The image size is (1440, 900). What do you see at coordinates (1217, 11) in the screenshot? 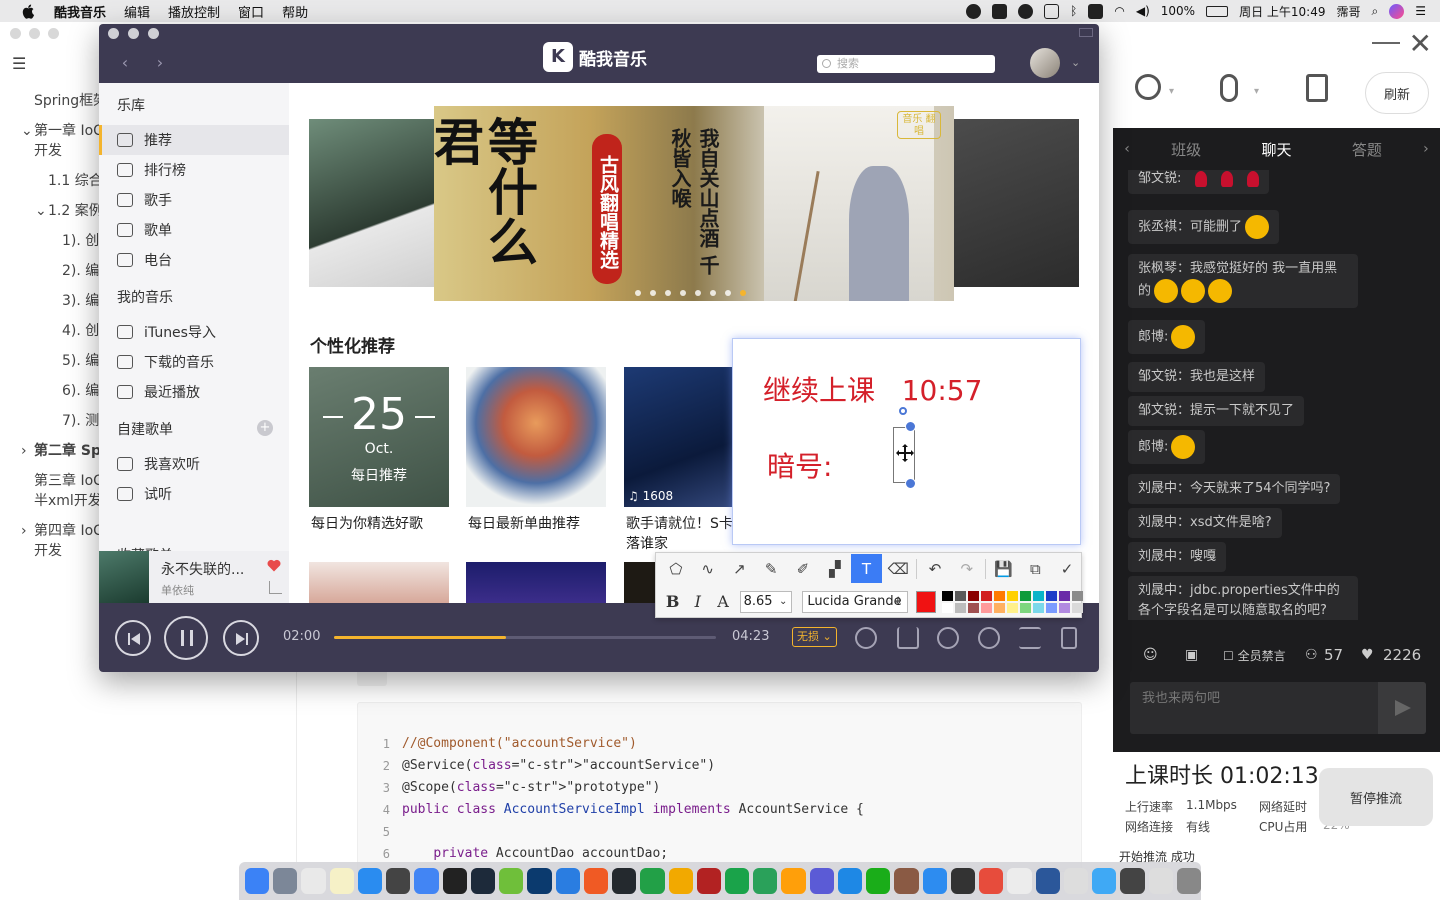
I see `battery-icon` at bounding box center [1217, 11].